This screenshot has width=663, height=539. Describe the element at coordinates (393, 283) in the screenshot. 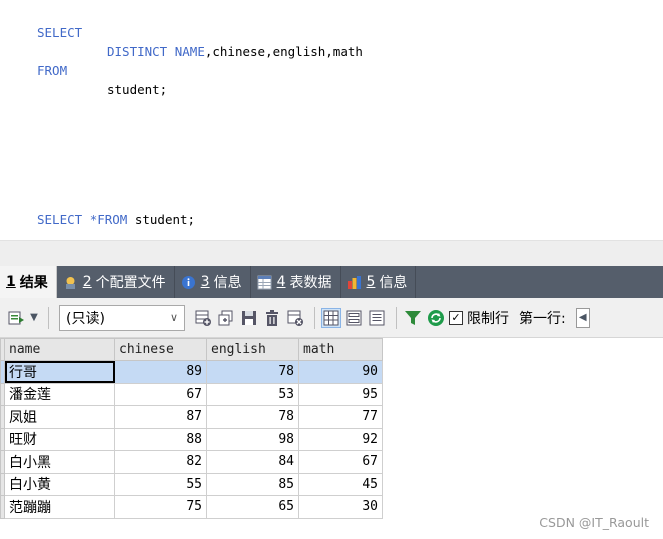

I see `tab-info-2-label: 信息` at that location.